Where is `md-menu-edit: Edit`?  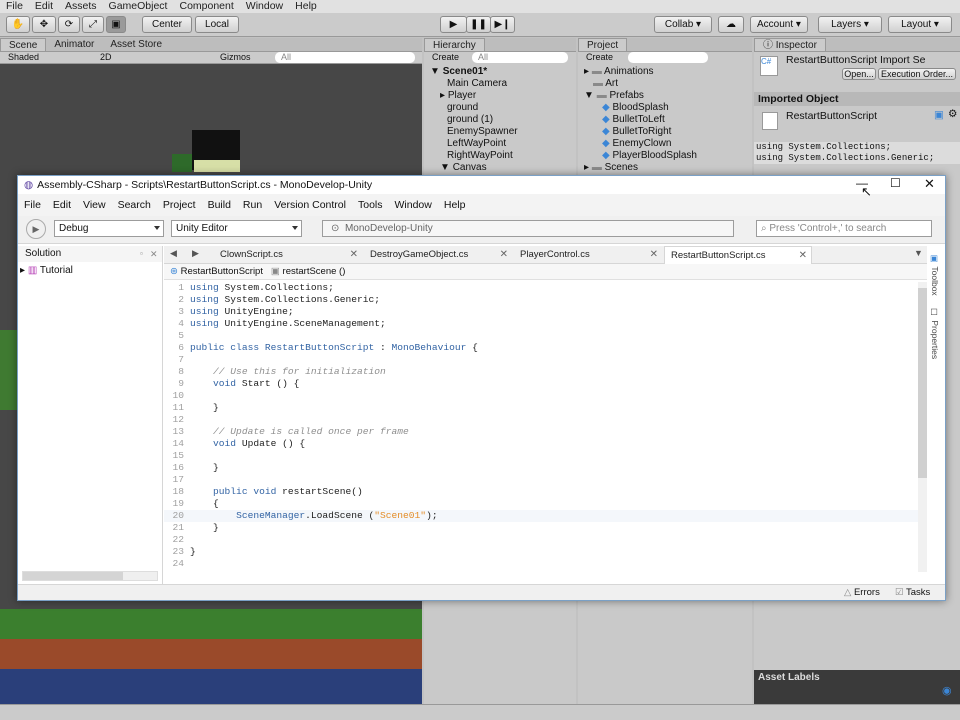 md-menu-edit: Edit is located at coordinates (62, 205).